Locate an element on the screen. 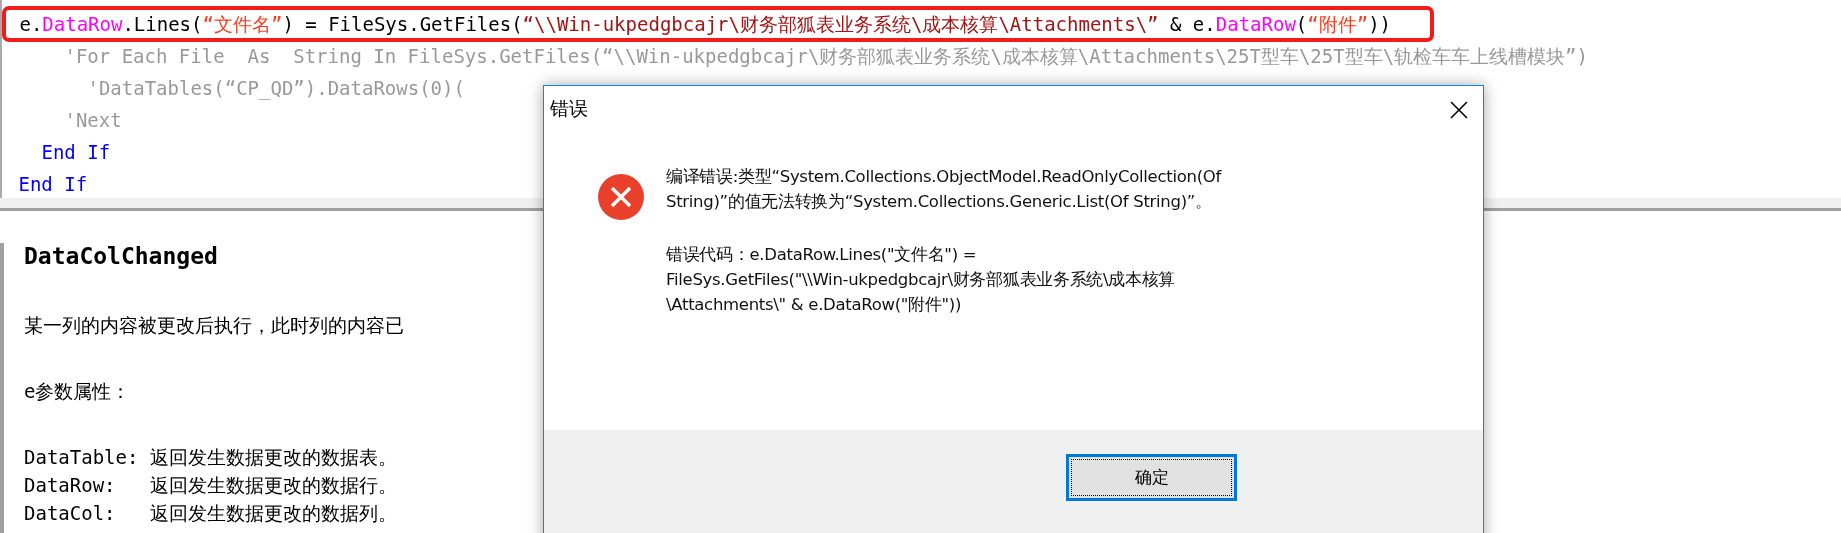 The image size is (1841, 533). property-description: 返回发生数据更改的数据列。 is located at coordinates (273, 513).